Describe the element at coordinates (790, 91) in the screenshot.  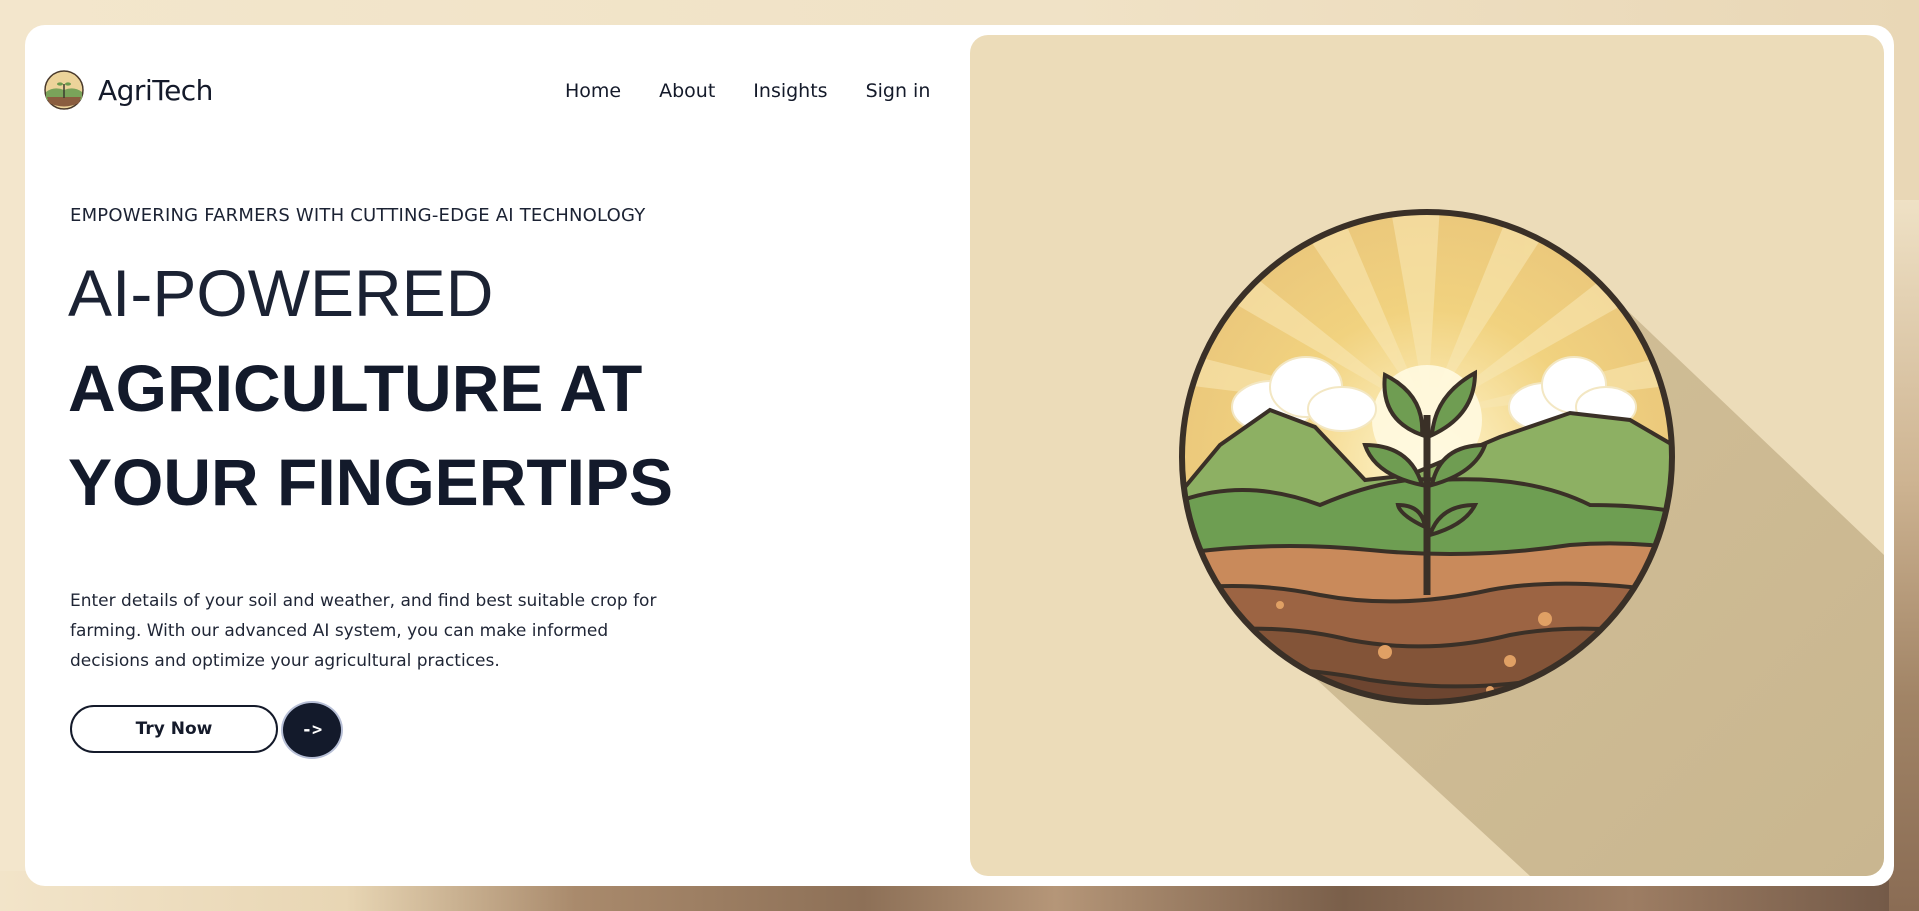
I see `nav-insights: Insights` at that location.